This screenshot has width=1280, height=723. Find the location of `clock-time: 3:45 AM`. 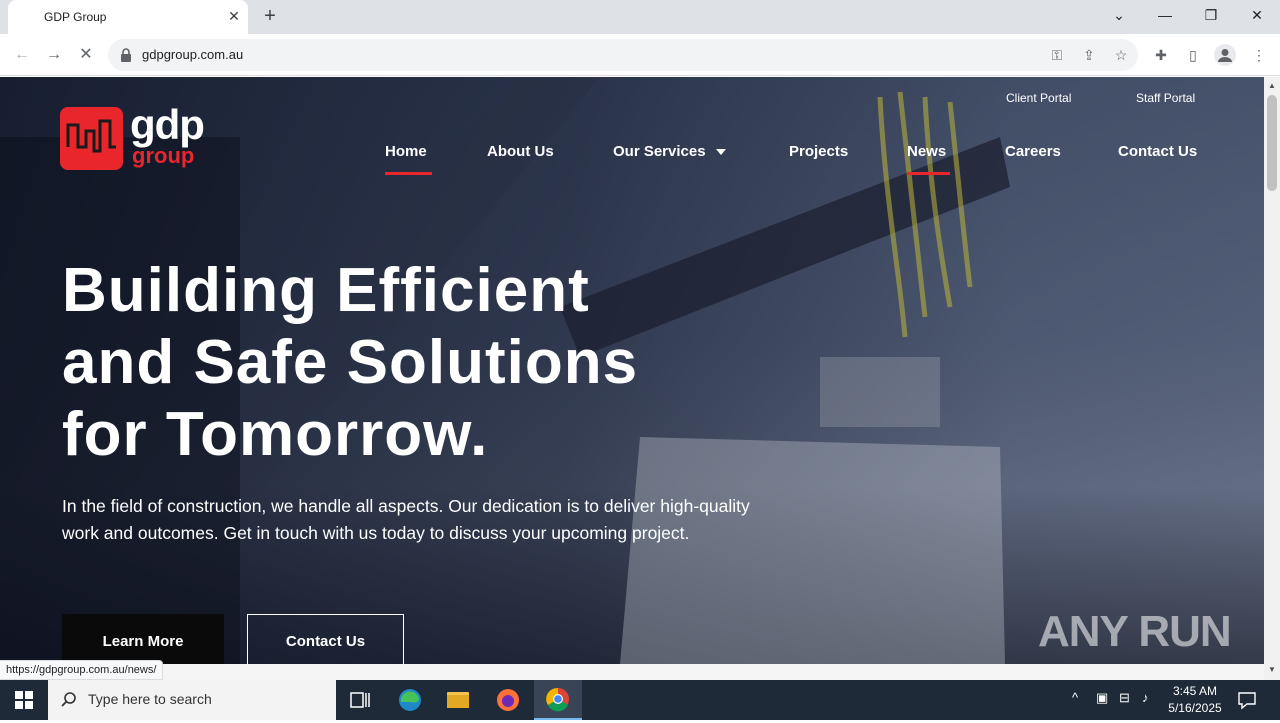

clock-time: 3:45 AM is located at coordinates (1195, 691).